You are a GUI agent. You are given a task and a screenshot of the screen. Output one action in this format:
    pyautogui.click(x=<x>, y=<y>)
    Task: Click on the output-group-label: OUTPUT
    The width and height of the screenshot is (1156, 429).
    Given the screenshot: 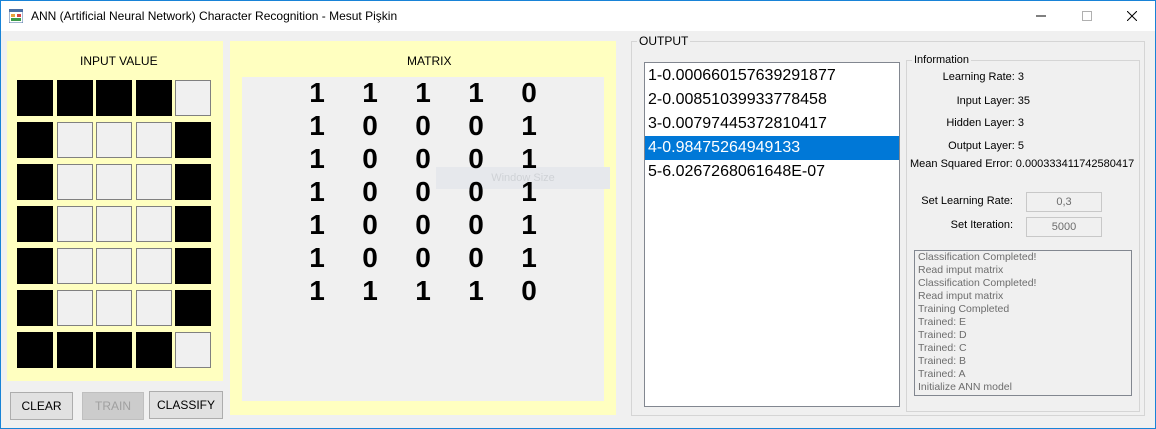 What is the action you would take?
    pyautogui.click(x=664, y=41)
    